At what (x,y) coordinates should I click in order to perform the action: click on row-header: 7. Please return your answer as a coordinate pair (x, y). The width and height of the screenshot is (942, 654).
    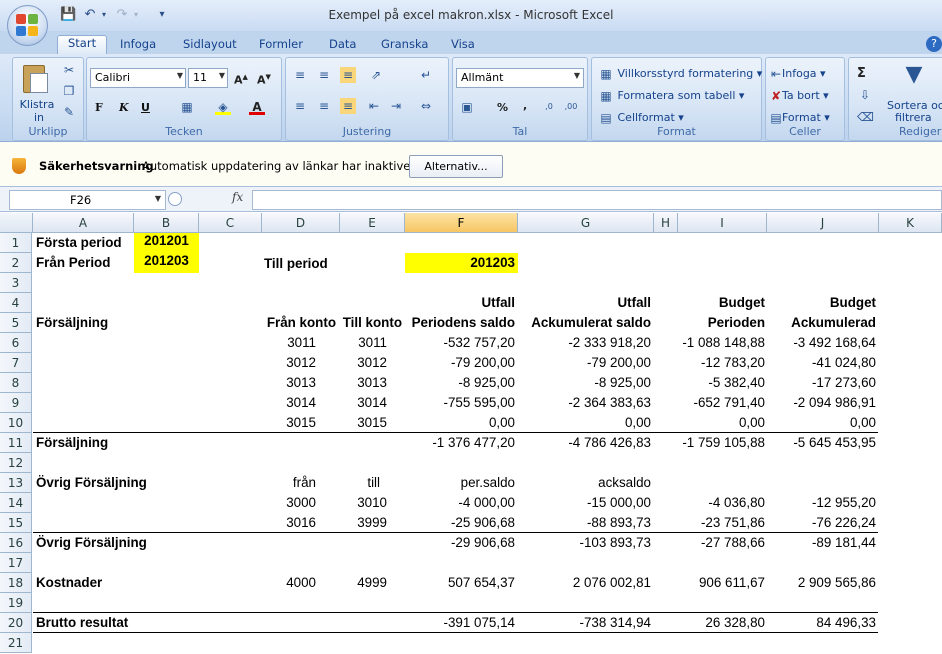
    Looking at the image, I should click on (16, 363).